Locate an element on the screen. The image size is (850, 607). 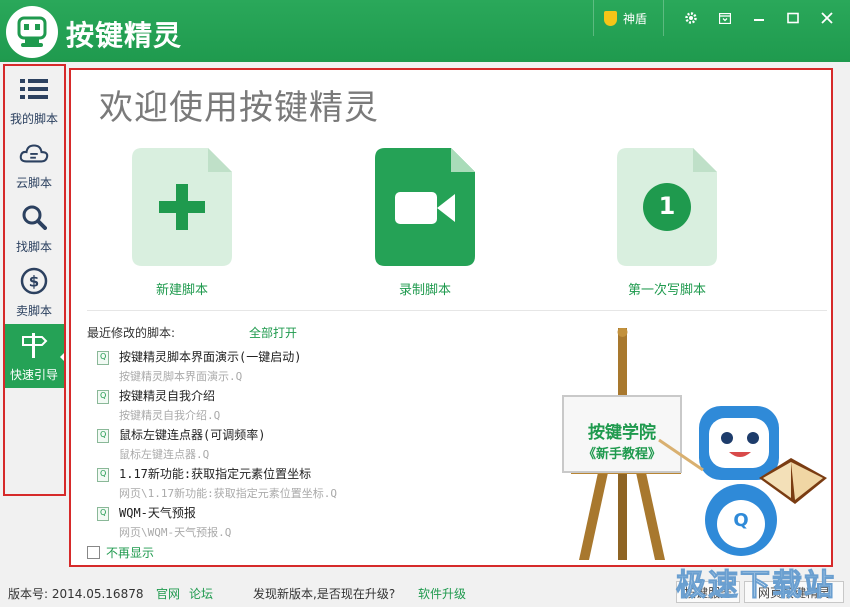
list-item: 按键精灵自我介绍 按键精灵自我介绍.Q is located at coordinates (217, 406).